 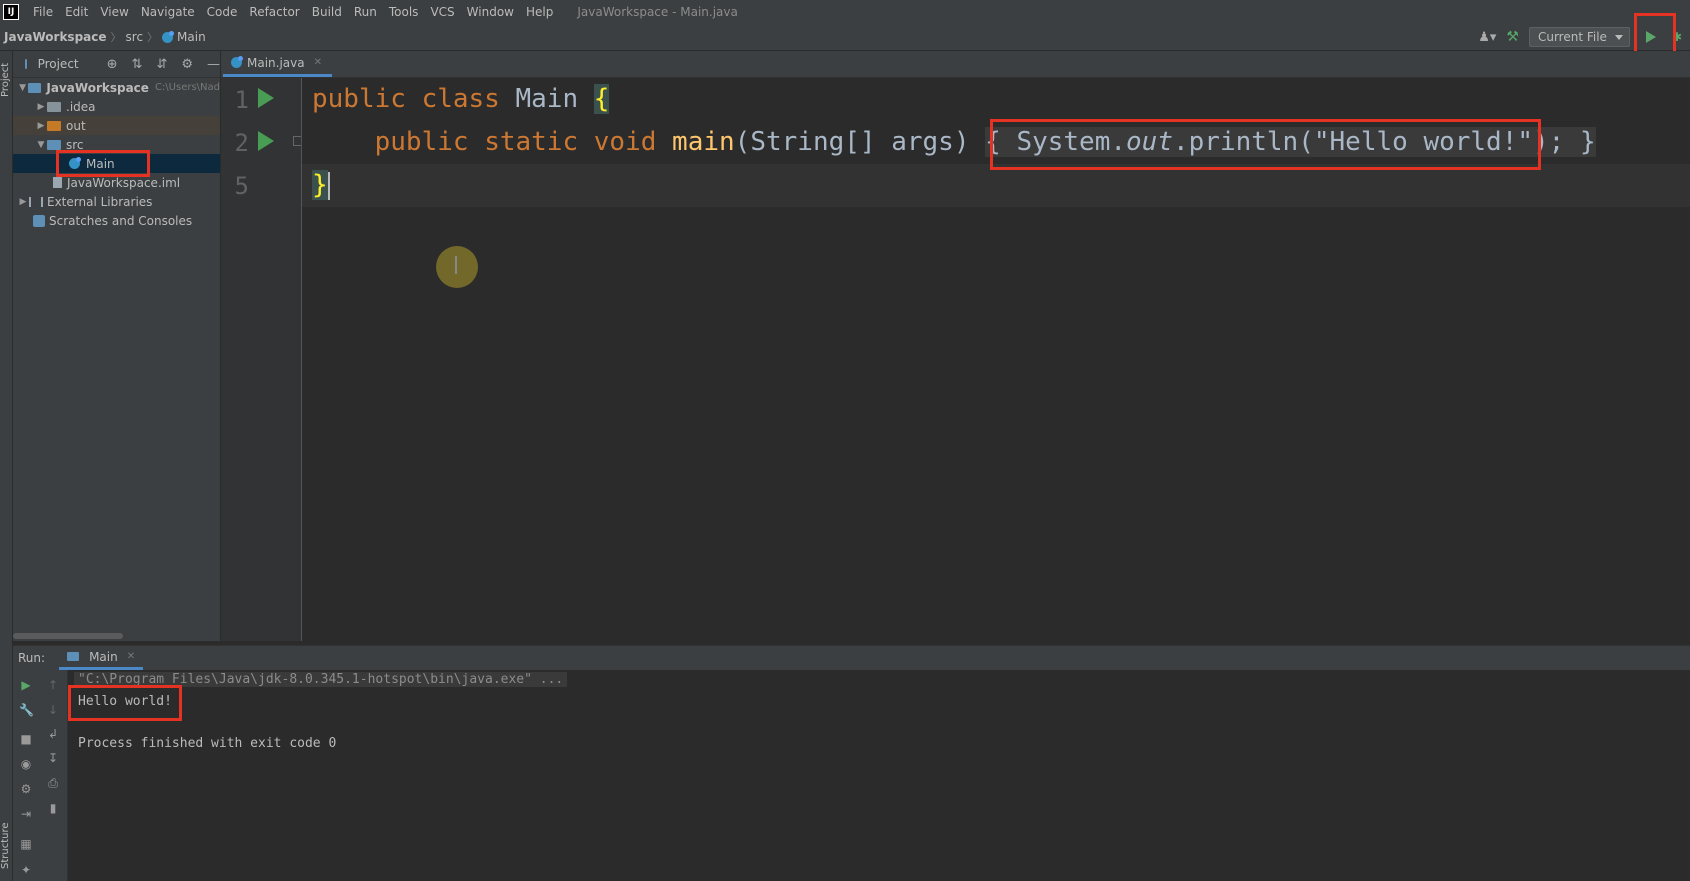 What do you see at coordinates (442, 12) in the screenshot?
I see `menu-vcs: VCS` at bounding box center [442, 12].